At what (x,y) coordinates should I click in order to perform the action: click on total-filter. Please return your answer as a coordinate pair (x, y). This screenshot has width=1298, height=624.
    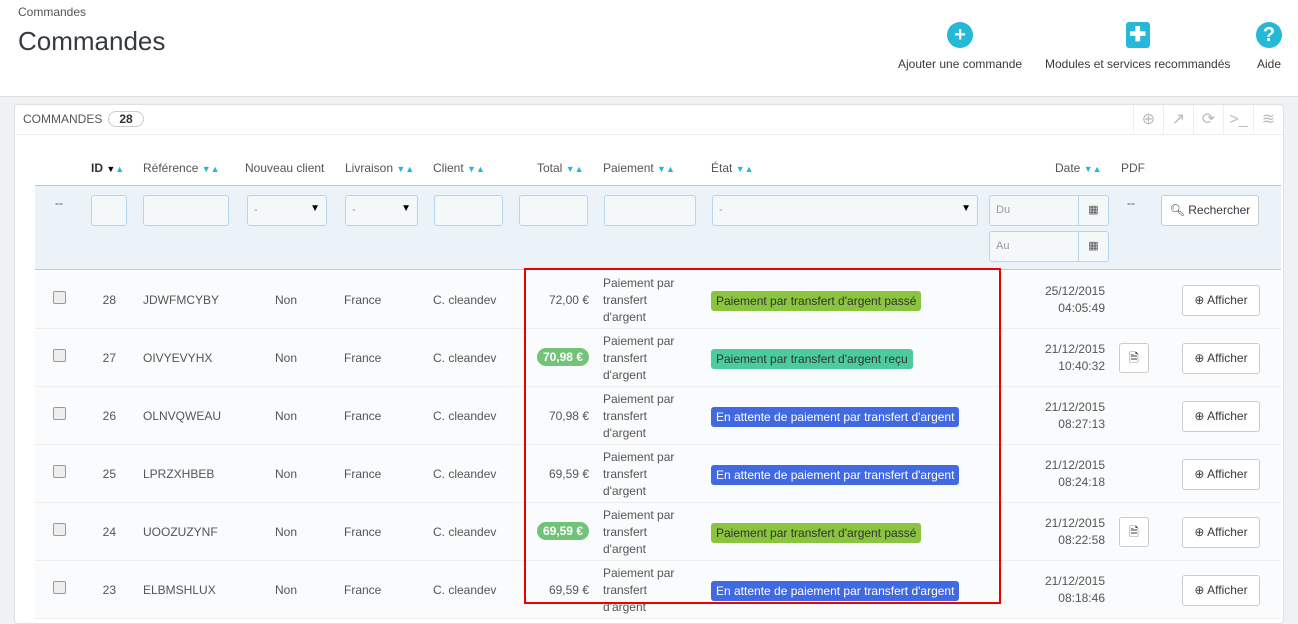
    Looking at the image, I should click on (553, 210).